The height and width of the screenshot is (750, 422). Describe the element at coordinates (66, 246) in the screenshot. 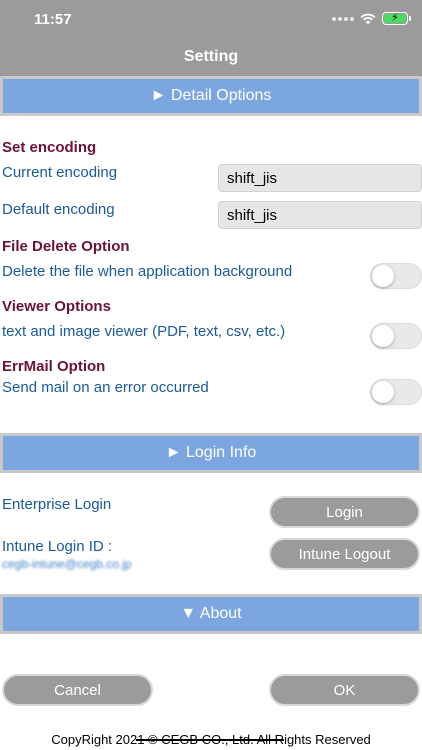

I see `file-delete-heading: File Delete Option` at that location.